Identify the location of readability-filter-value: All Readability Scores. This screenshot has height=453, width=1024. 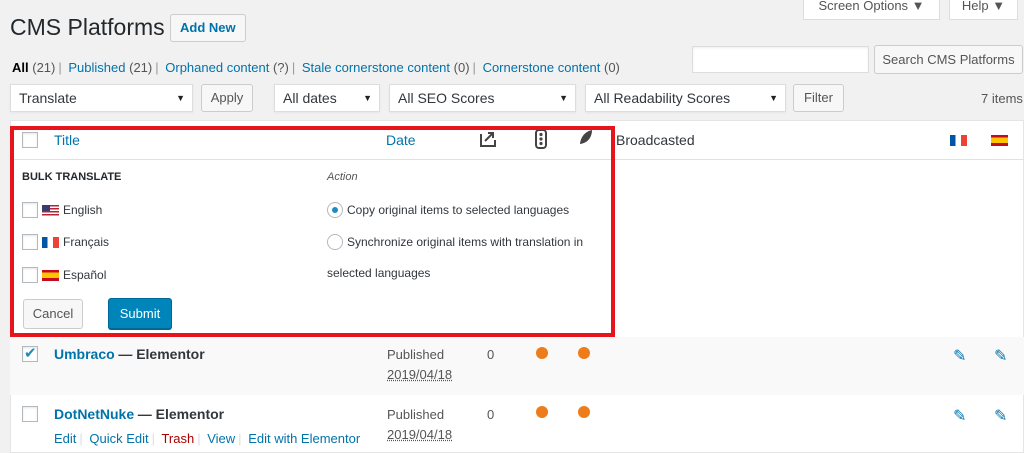
(662, 98).